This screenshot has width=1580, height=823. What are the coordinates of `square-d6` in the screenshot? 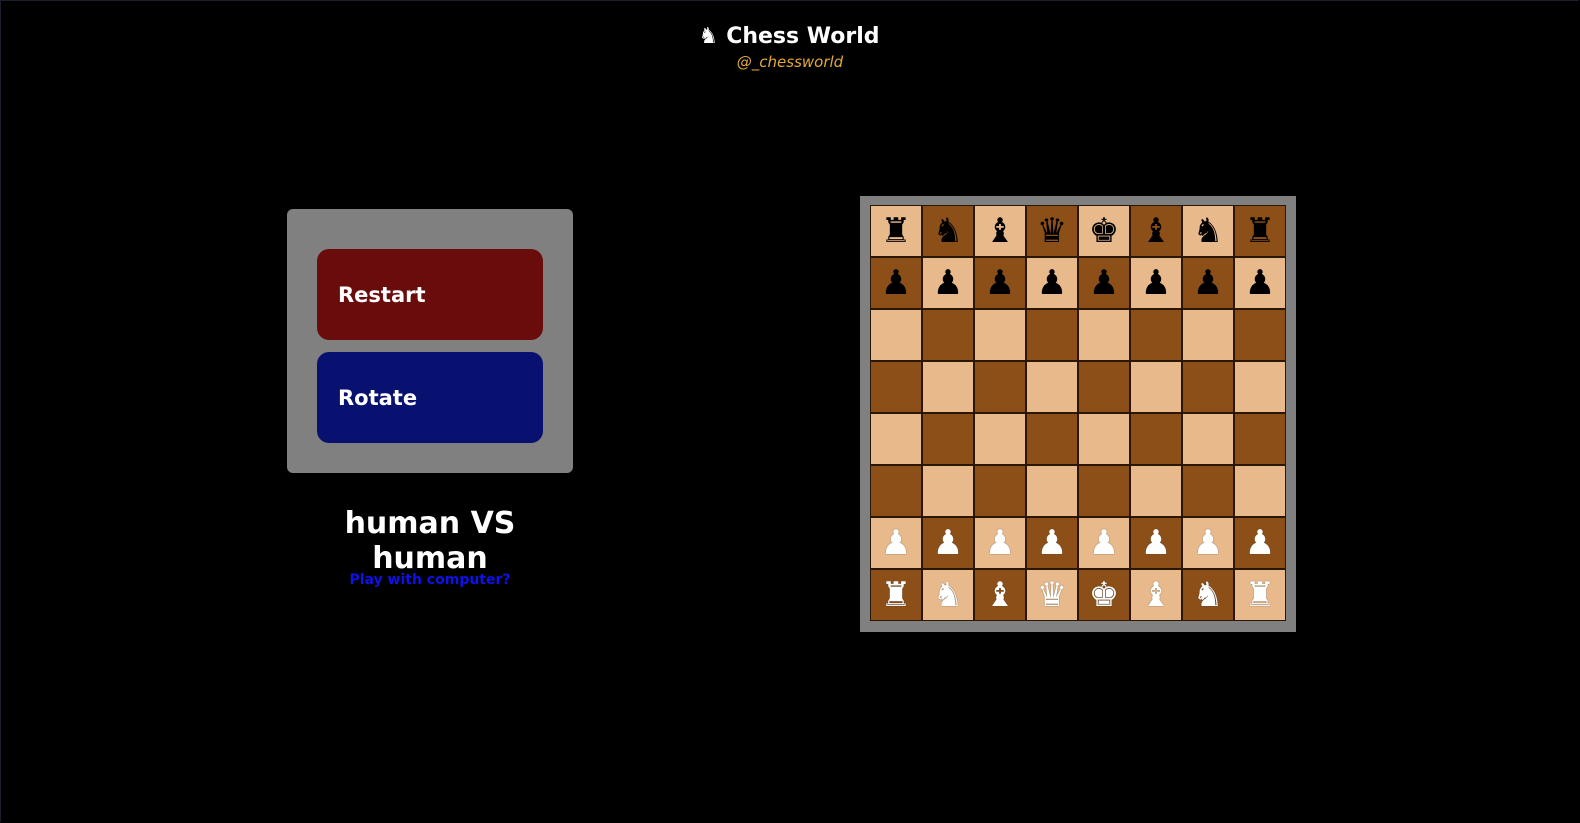 It's located at (1052, 335).